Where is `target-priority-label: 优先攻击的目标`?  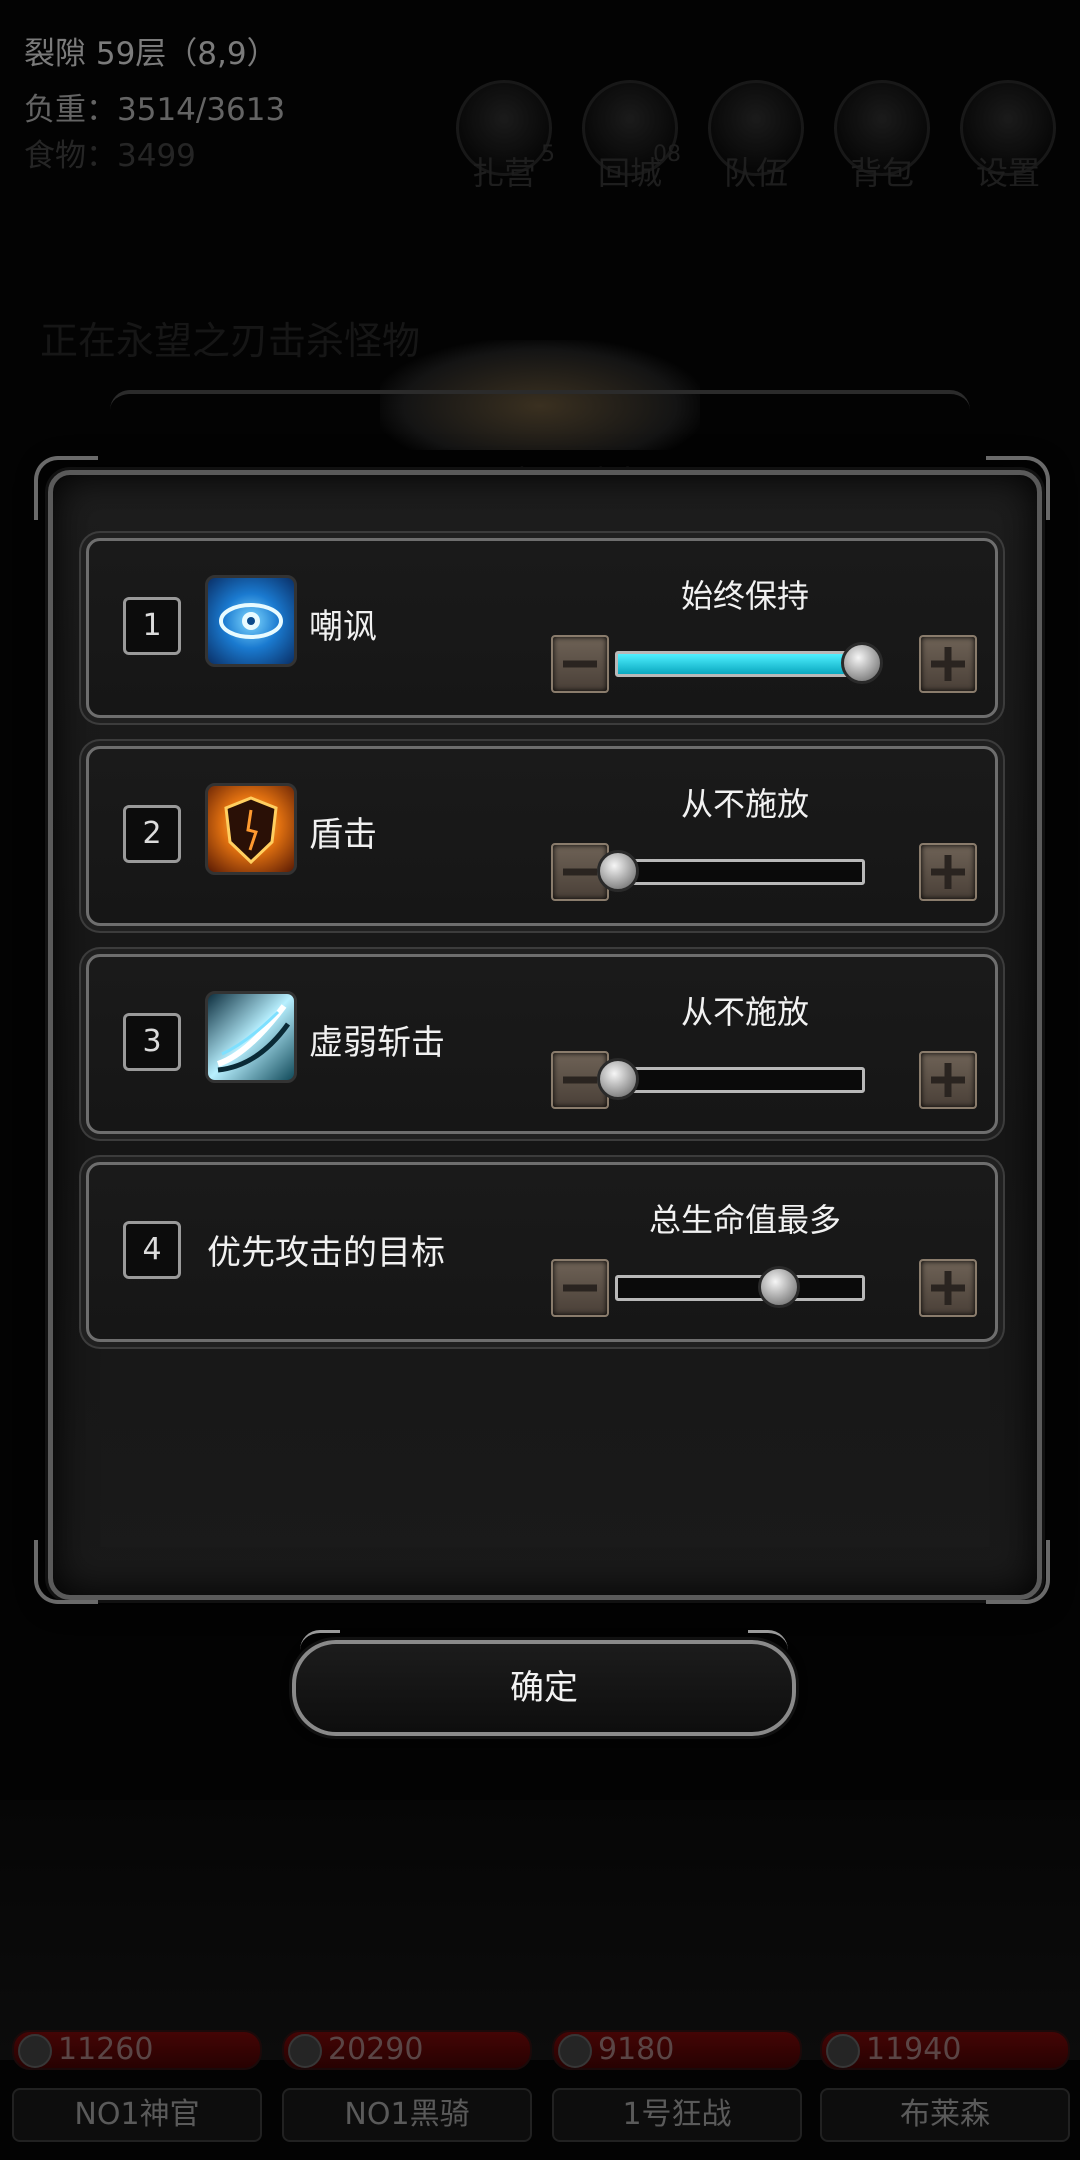 target-priority-label: 优先攻击的目标 is located at coordinates (326, 1253).